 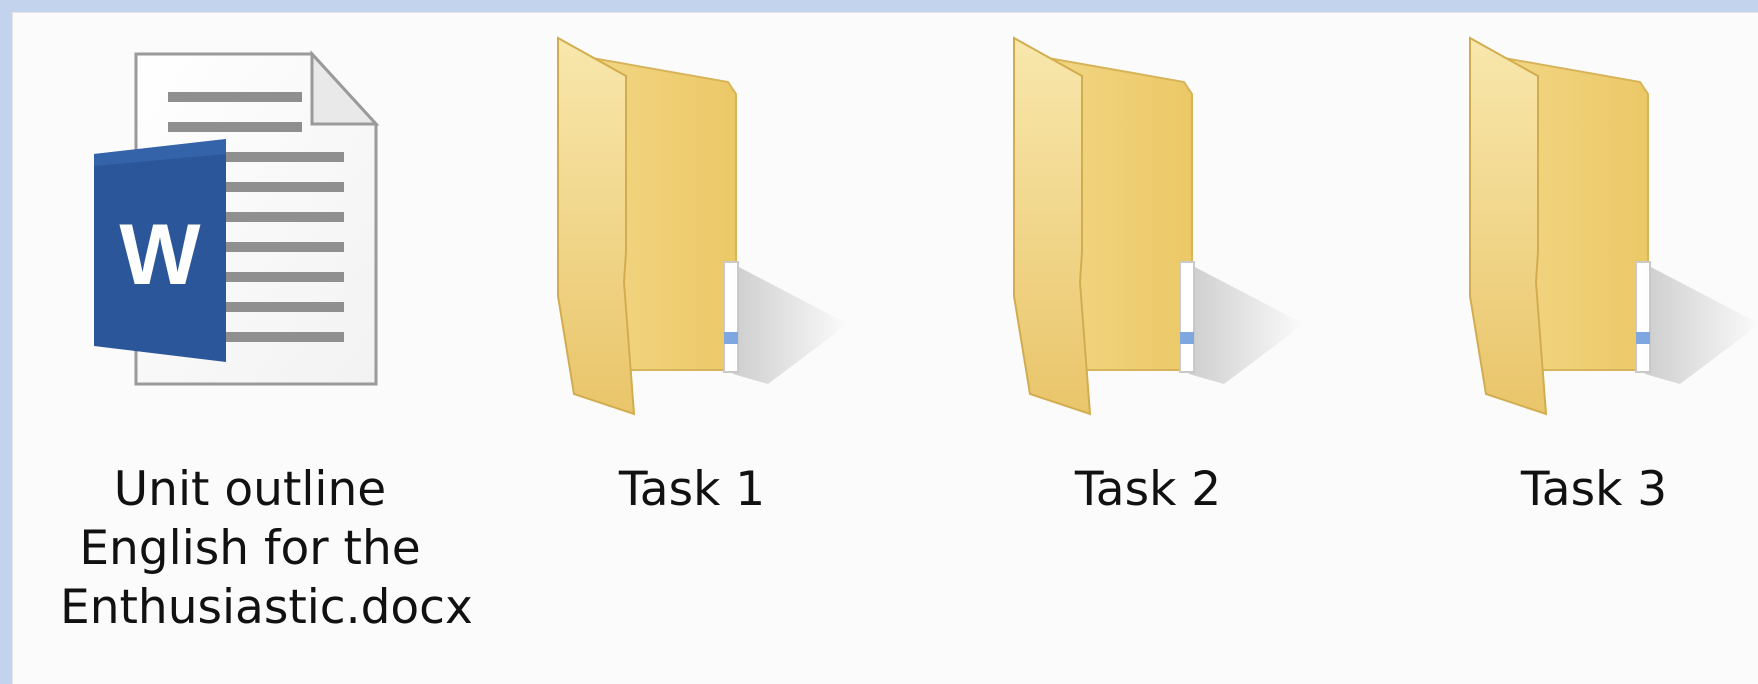 I want to click on word-document-icon: W, so click(x=249, y=229).